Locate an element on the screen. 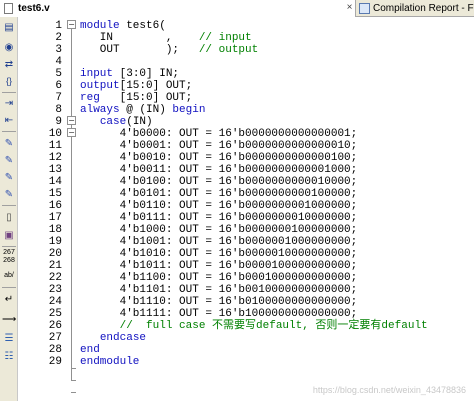  code-token: 4'b0000: OUT = 16'b0000000000000001; is located at coordinates (219, 134).